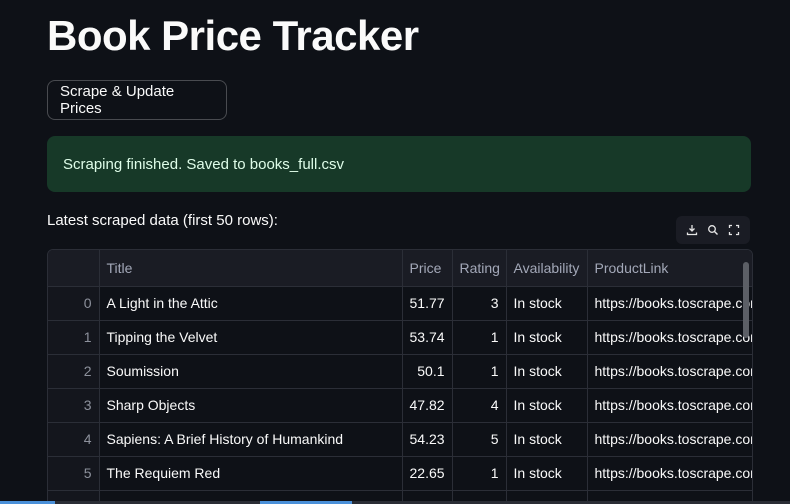 Image resolution: width=790 pixels, height=504 pixels. What do you see at coordinates (479, 405) in the screenshot?
I see `cell-rating: 4` at bounding box center [479, 405].